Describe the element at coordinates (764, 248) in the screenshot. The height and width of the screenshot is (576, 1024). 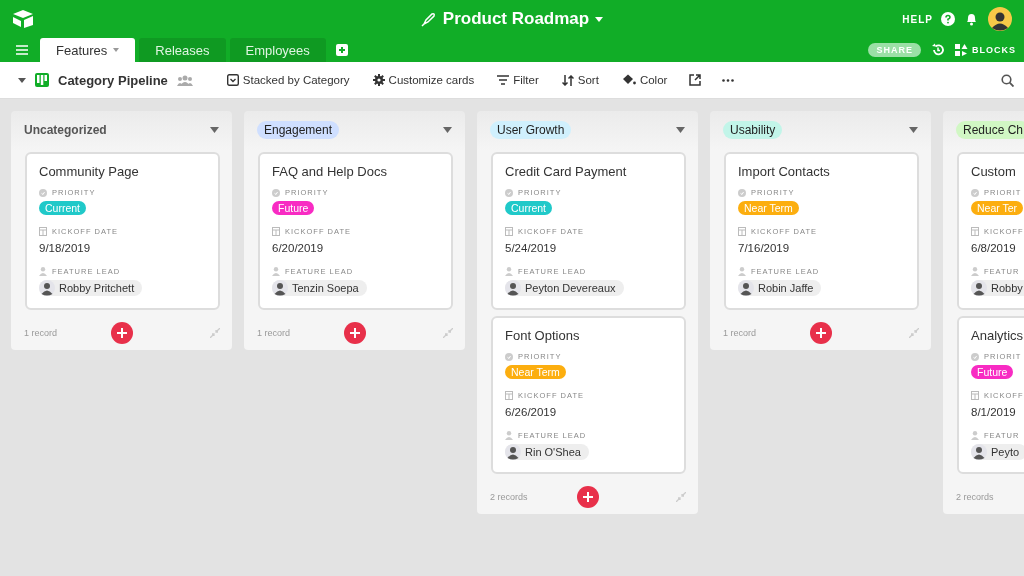
I see `date-value: 7/16/2019` at that location.